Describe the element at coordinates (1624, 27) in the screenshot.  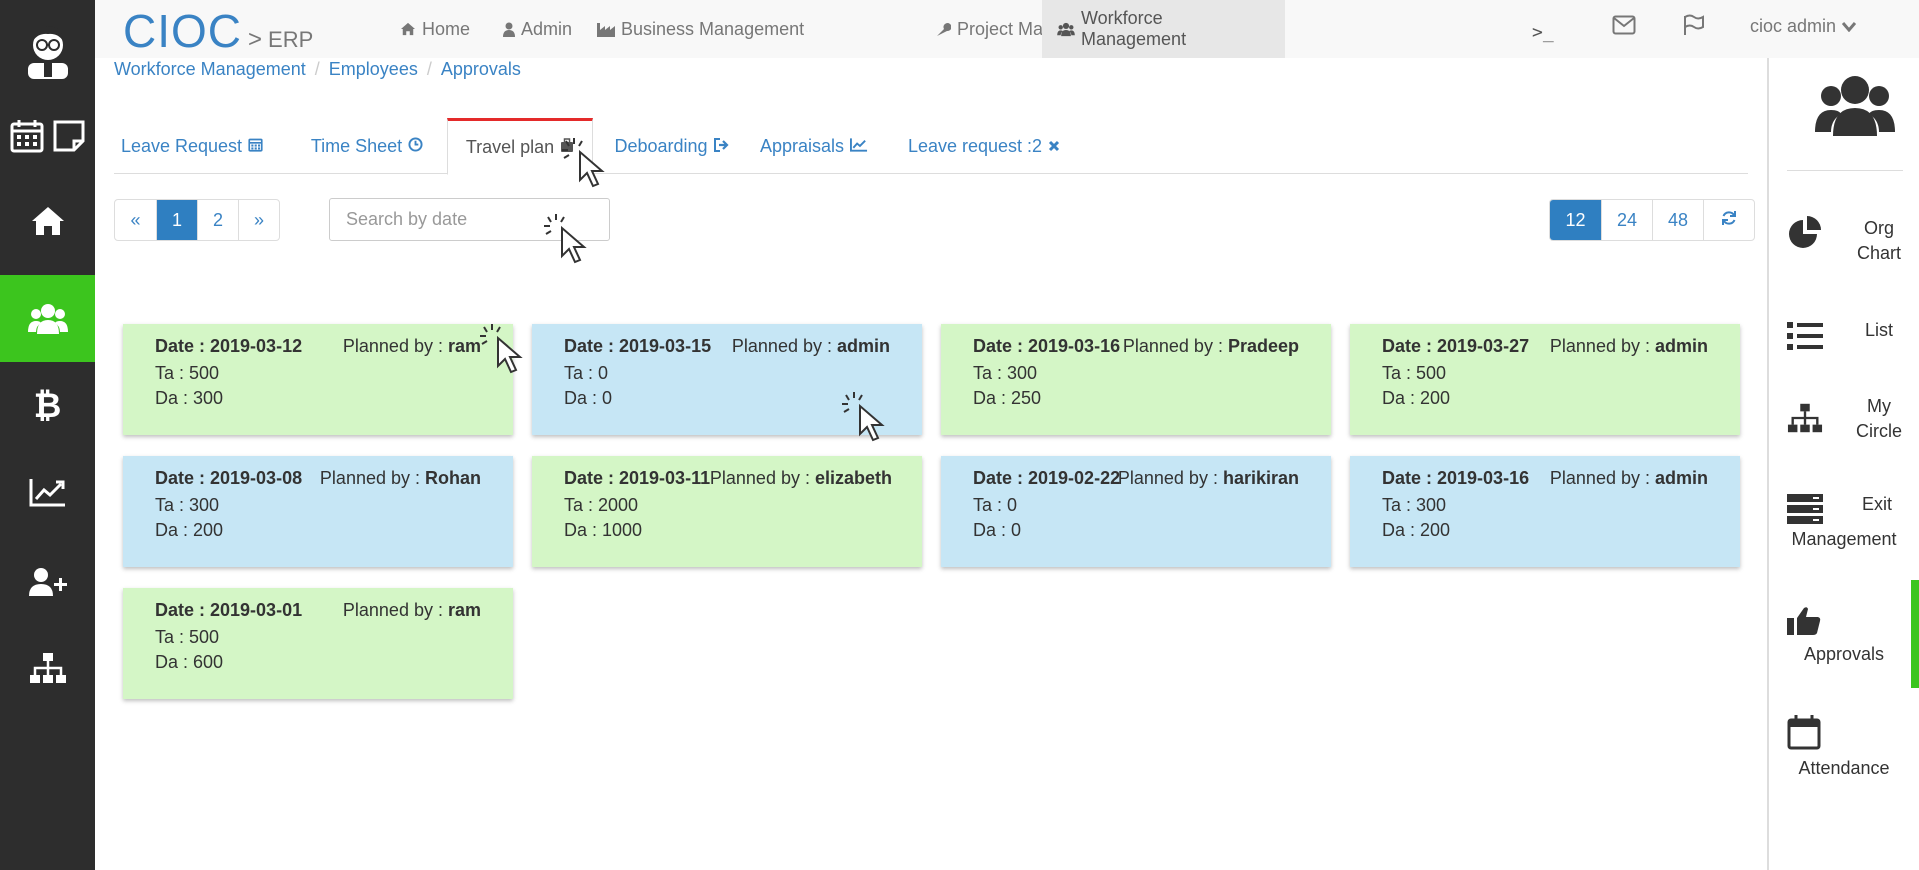
I see `envelope-icon` at that location.